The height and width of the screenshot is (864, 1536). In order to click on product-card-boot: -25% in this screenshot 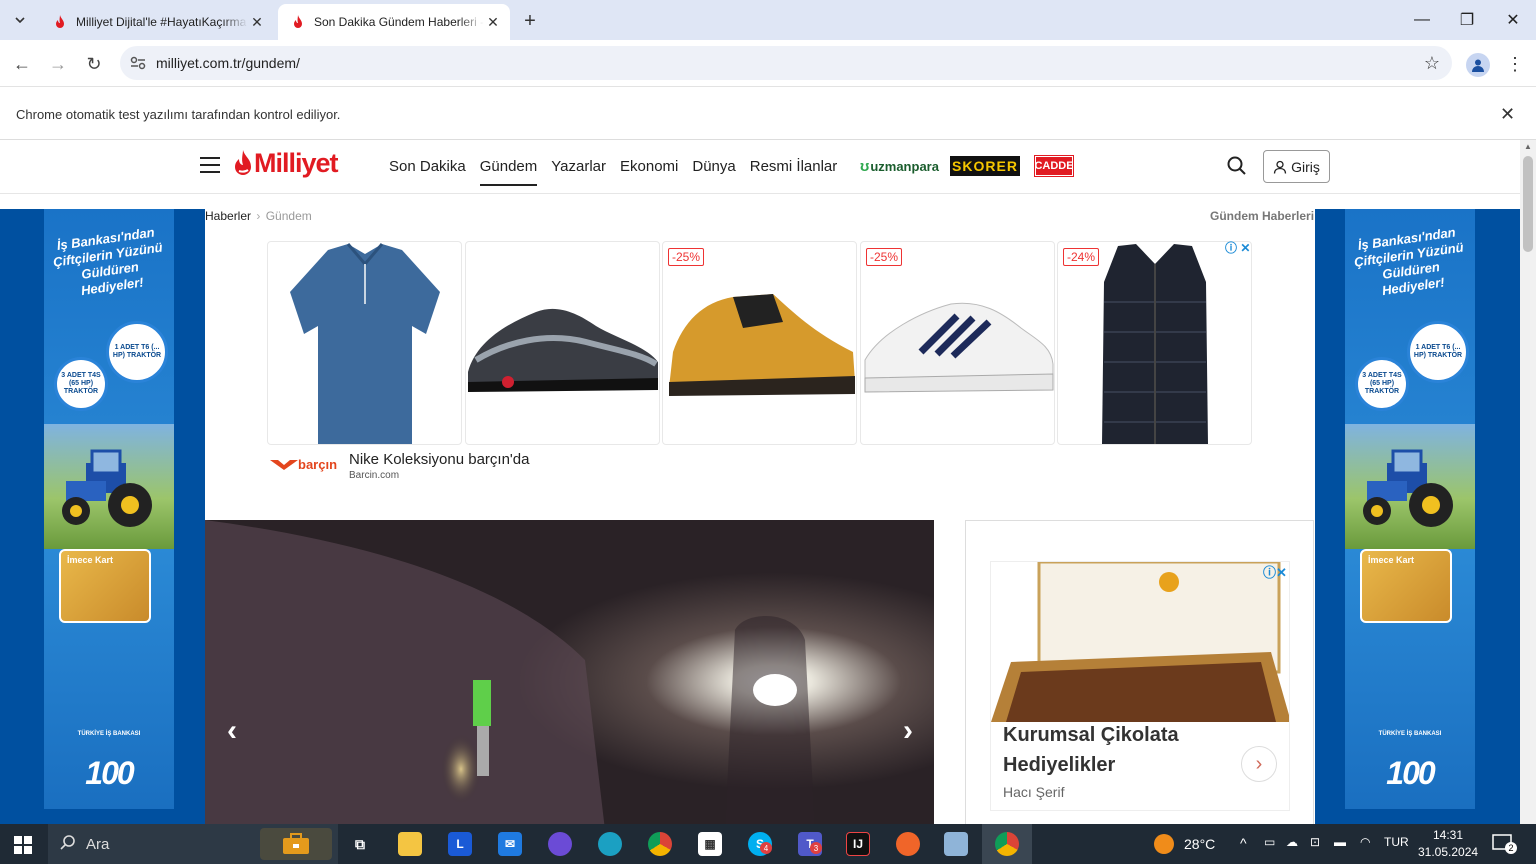, I will do `click(759, 343)`.